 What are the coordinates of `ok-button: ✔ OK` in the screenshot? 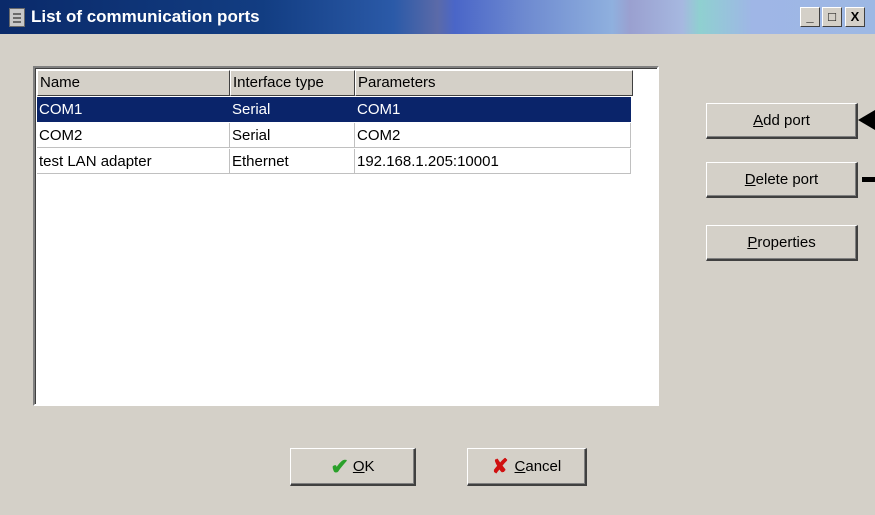 It's located at (353, 467).